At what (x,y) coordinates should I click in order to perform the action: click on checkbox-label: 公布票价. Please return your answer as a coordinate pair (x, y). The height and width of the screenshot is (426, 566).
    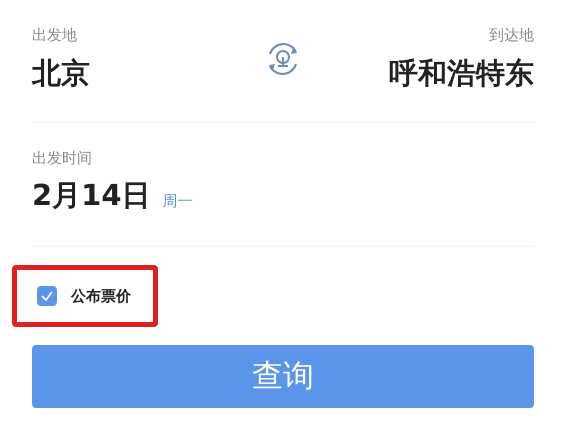
    Looking at the image, I should click on (101, 296).